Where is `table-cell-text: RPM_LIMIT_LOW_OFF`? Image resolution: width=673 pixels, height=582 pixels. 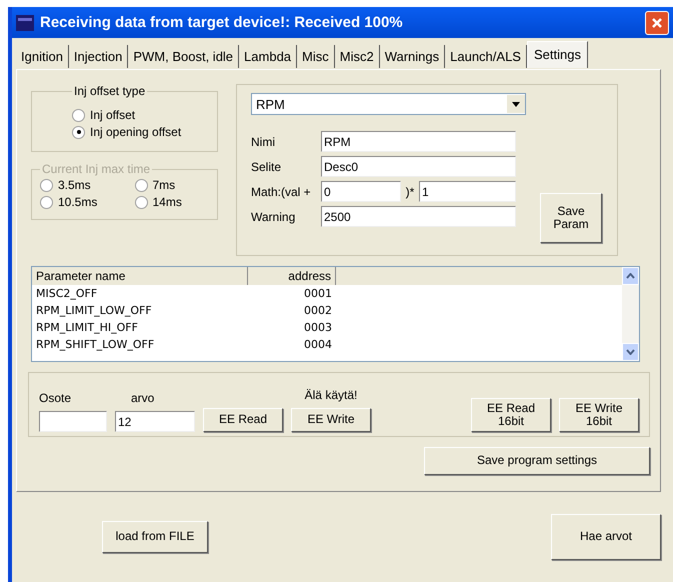 table-cell-text: RPM_LIMIT_LOW_OFF is located at coordinates (94, 310).